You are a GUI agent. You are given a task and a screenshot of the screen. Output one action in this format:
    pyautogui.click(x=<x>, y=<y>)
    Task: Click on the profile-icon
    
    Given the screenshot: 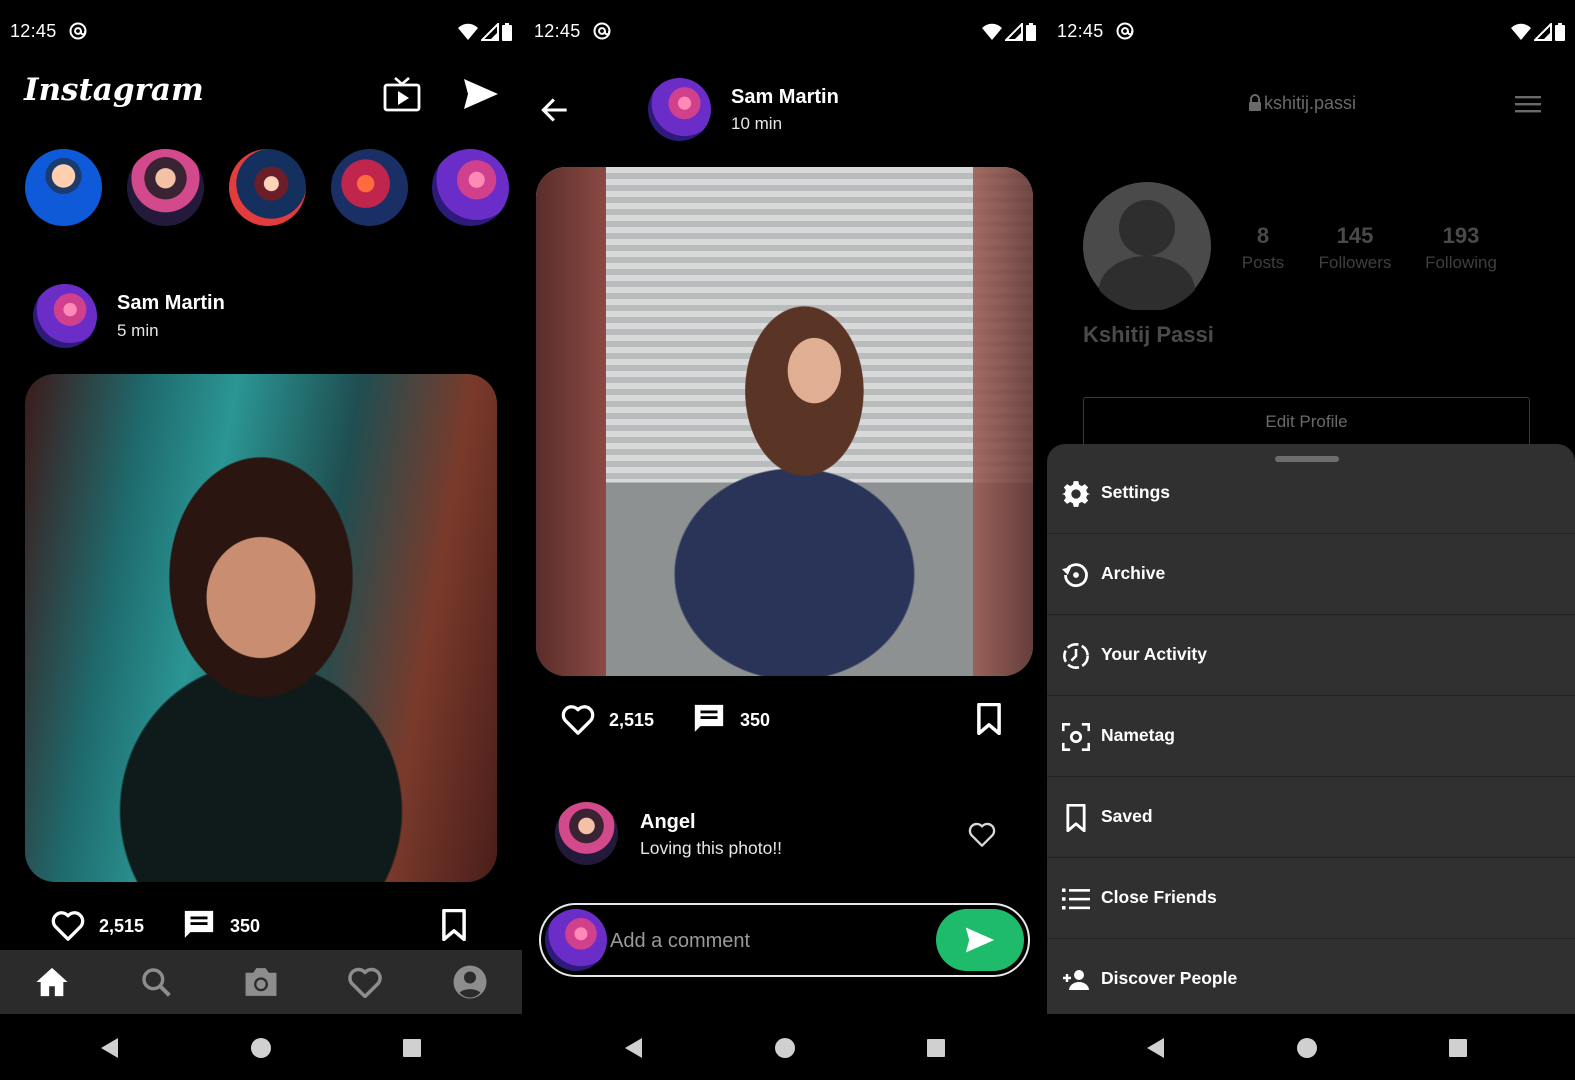 What is the action you would take?
    pyautogui.click(x=470, y=982)
    